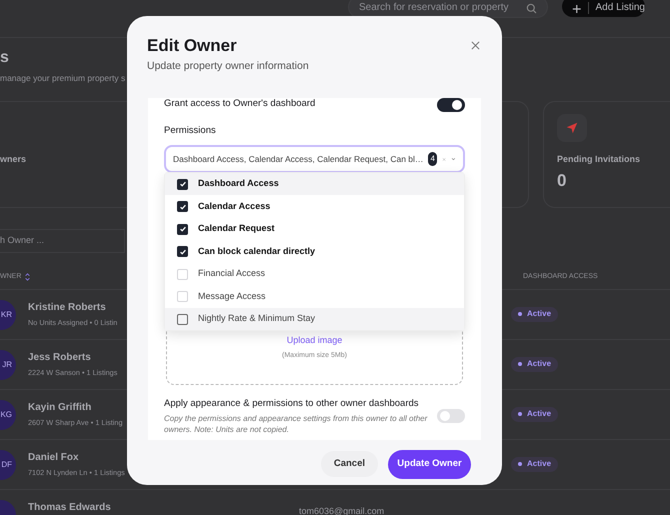 The image size is (670, 515). I want to click on close-button, so click(475, 45).